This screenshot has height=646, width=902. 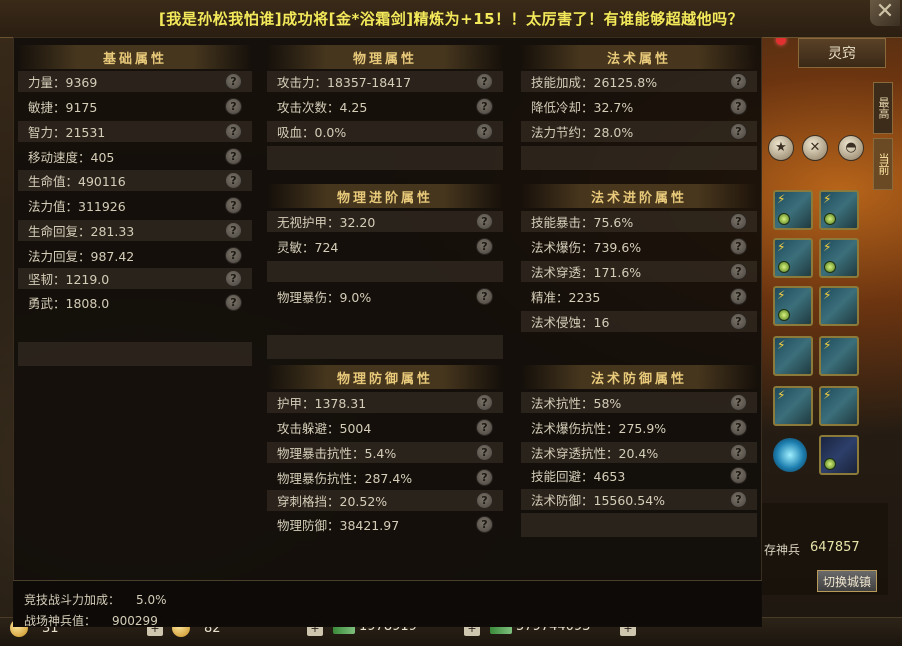 I want to click on equip-slot-5: ⚡, so click(x=793, y=306).